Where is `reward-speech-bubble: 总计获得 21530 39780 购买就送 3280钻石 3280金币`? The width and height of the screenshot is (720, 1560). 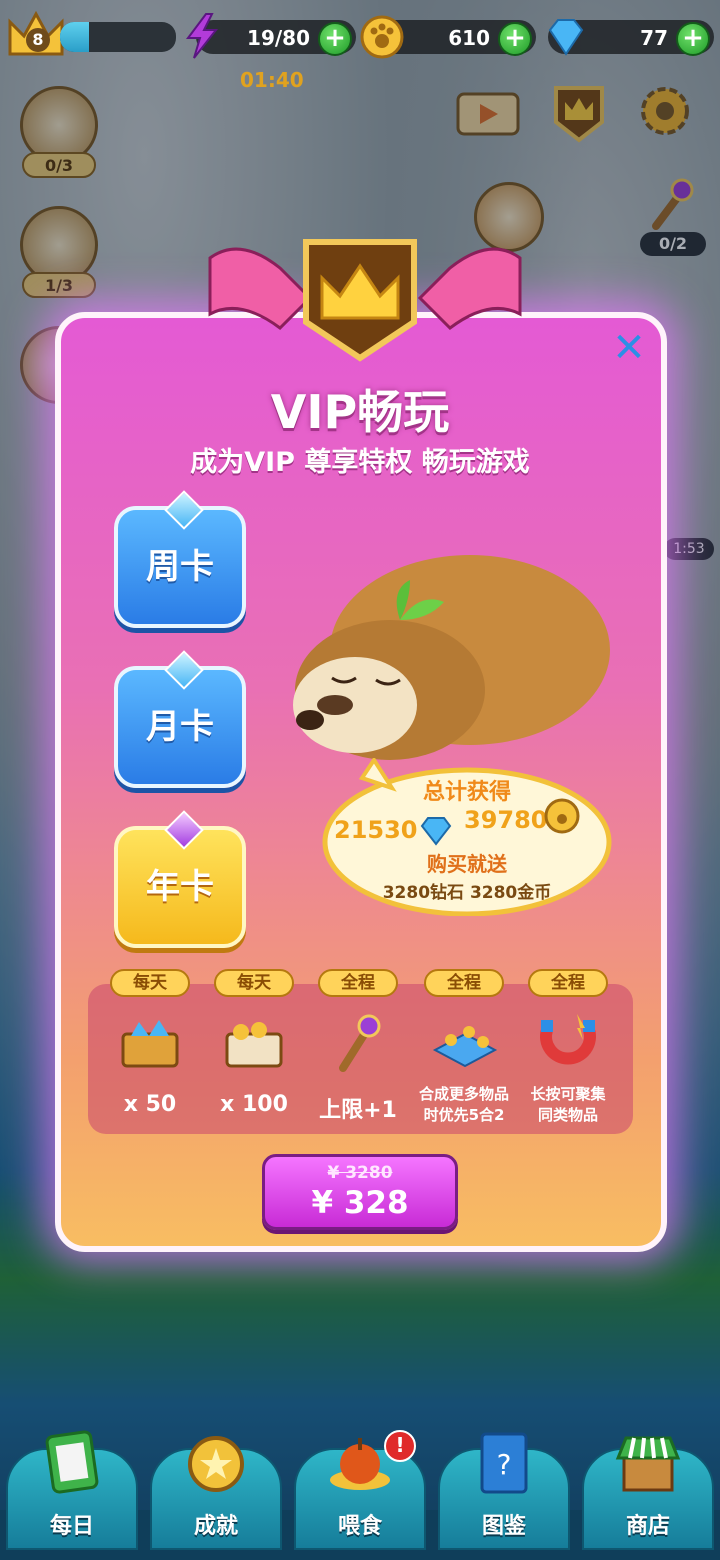 reward-speech-bubble: 总计获得 21530 39780 购买就送 3280钻石 3280金币 is located at coordinates (467, 837).